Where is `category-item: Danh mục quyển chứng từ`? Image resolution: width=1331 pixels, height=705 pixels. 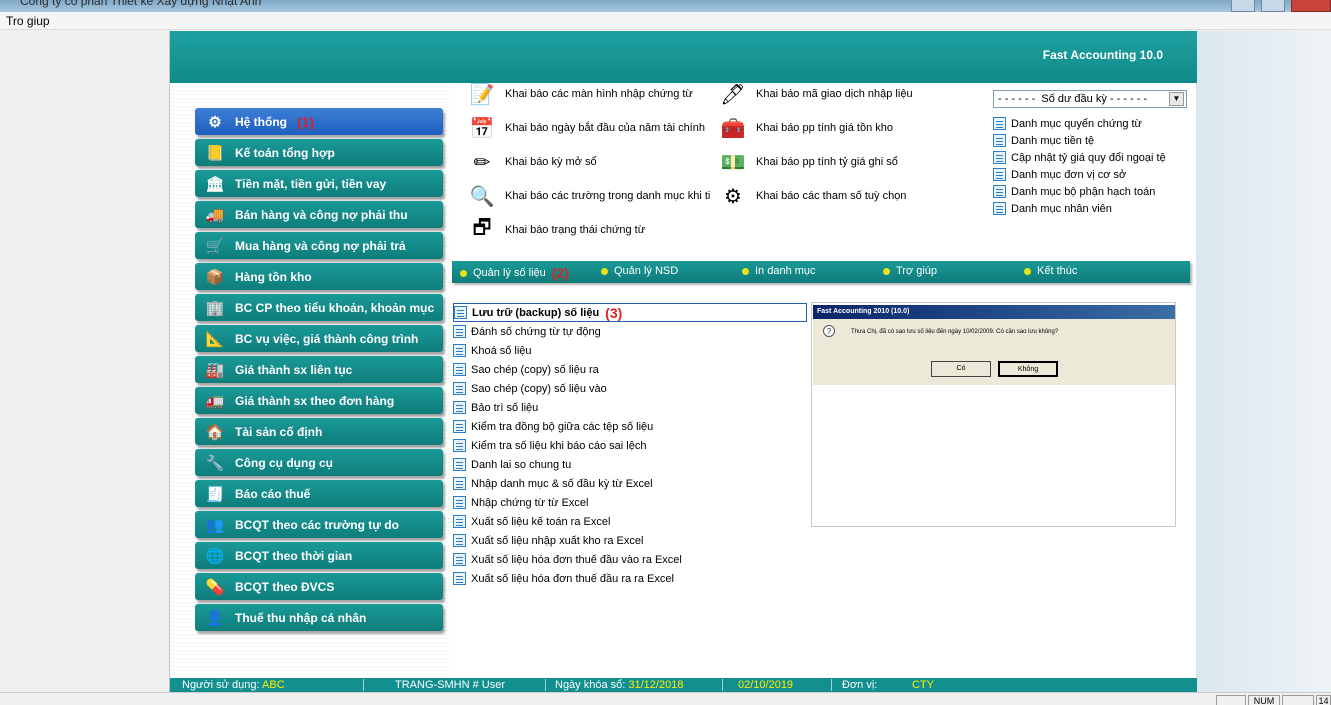
category-item: Danh mục quyển chứng từ is located at coordinates (1079, 123).